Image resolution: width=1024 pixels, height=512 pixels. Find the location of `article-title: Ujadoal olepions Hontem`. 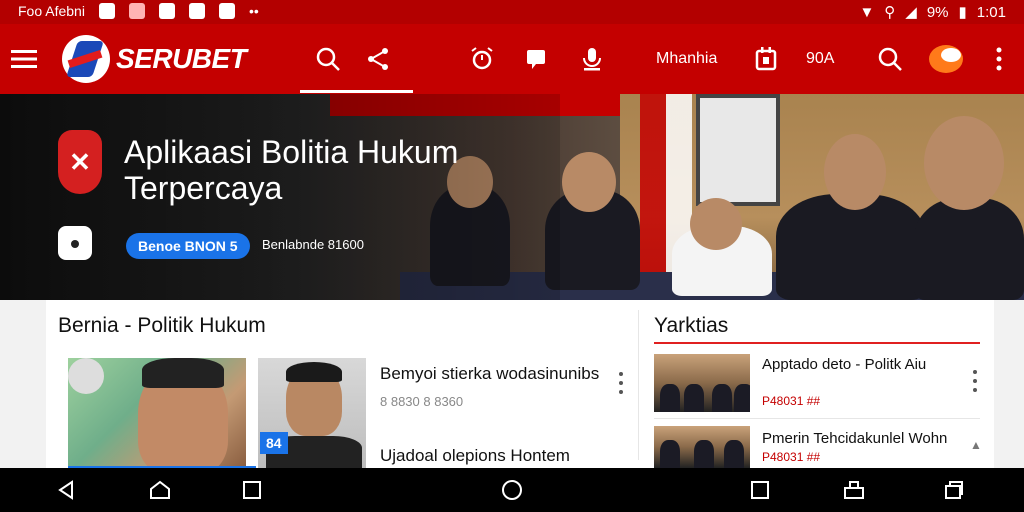

article-title: Ujadoal olepions Hontem is located at coordinates (475, 456).